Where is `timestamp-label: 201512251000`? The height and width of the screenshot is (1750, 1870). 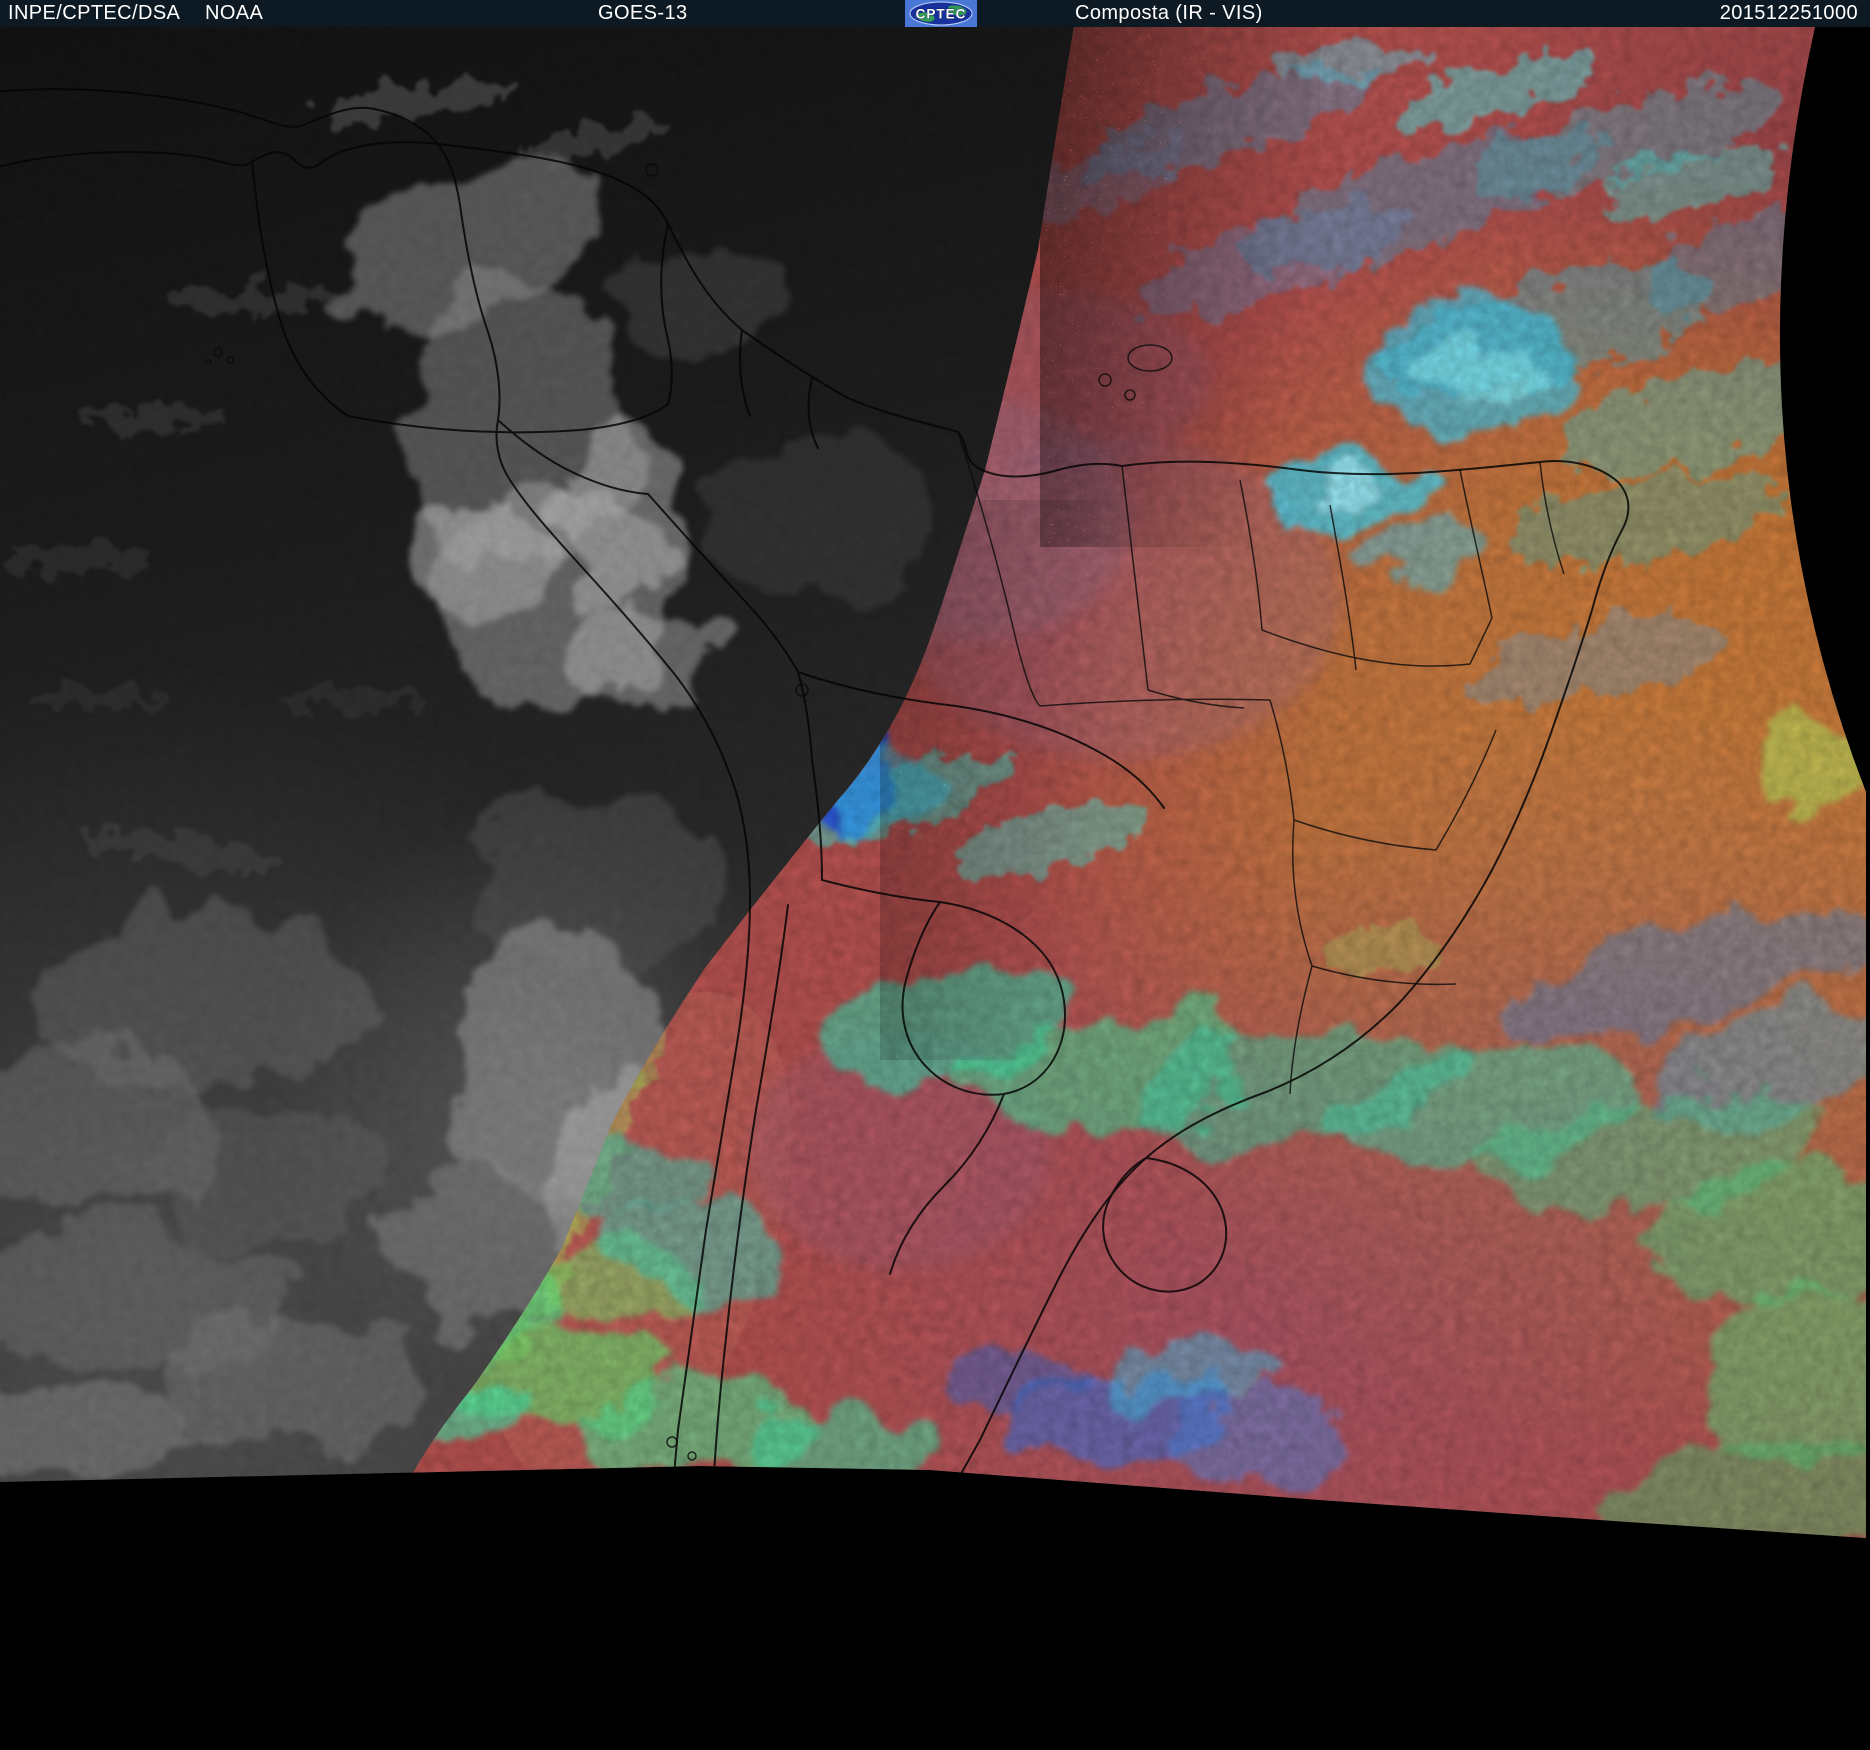 timestamp-label: 201512251000 is located at coordinates (1788, 13).